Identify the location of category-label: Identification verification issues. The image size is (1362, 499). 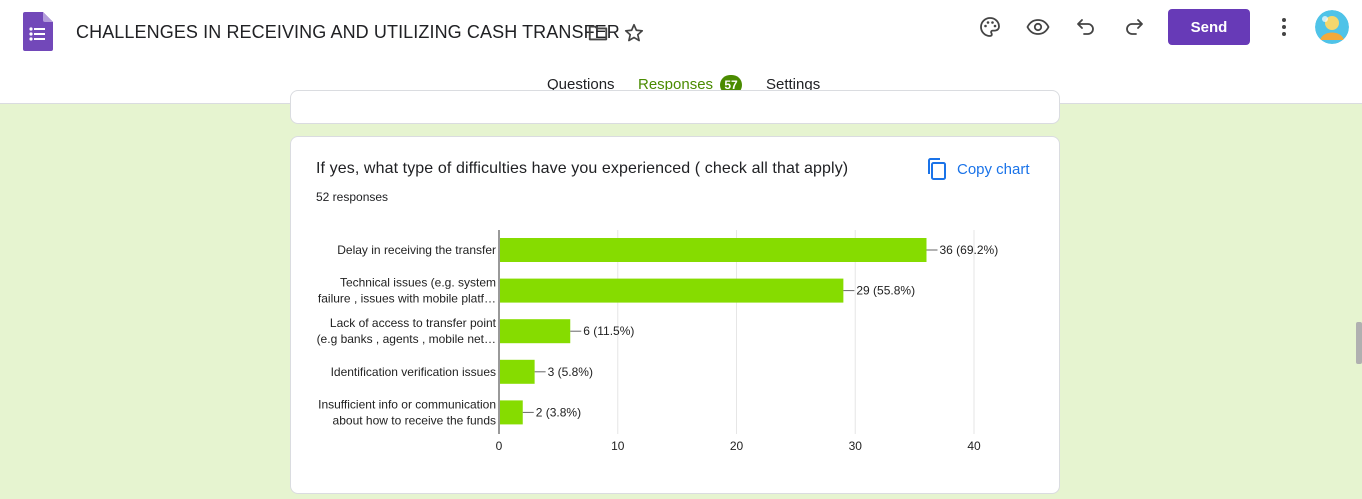
(413, 372).